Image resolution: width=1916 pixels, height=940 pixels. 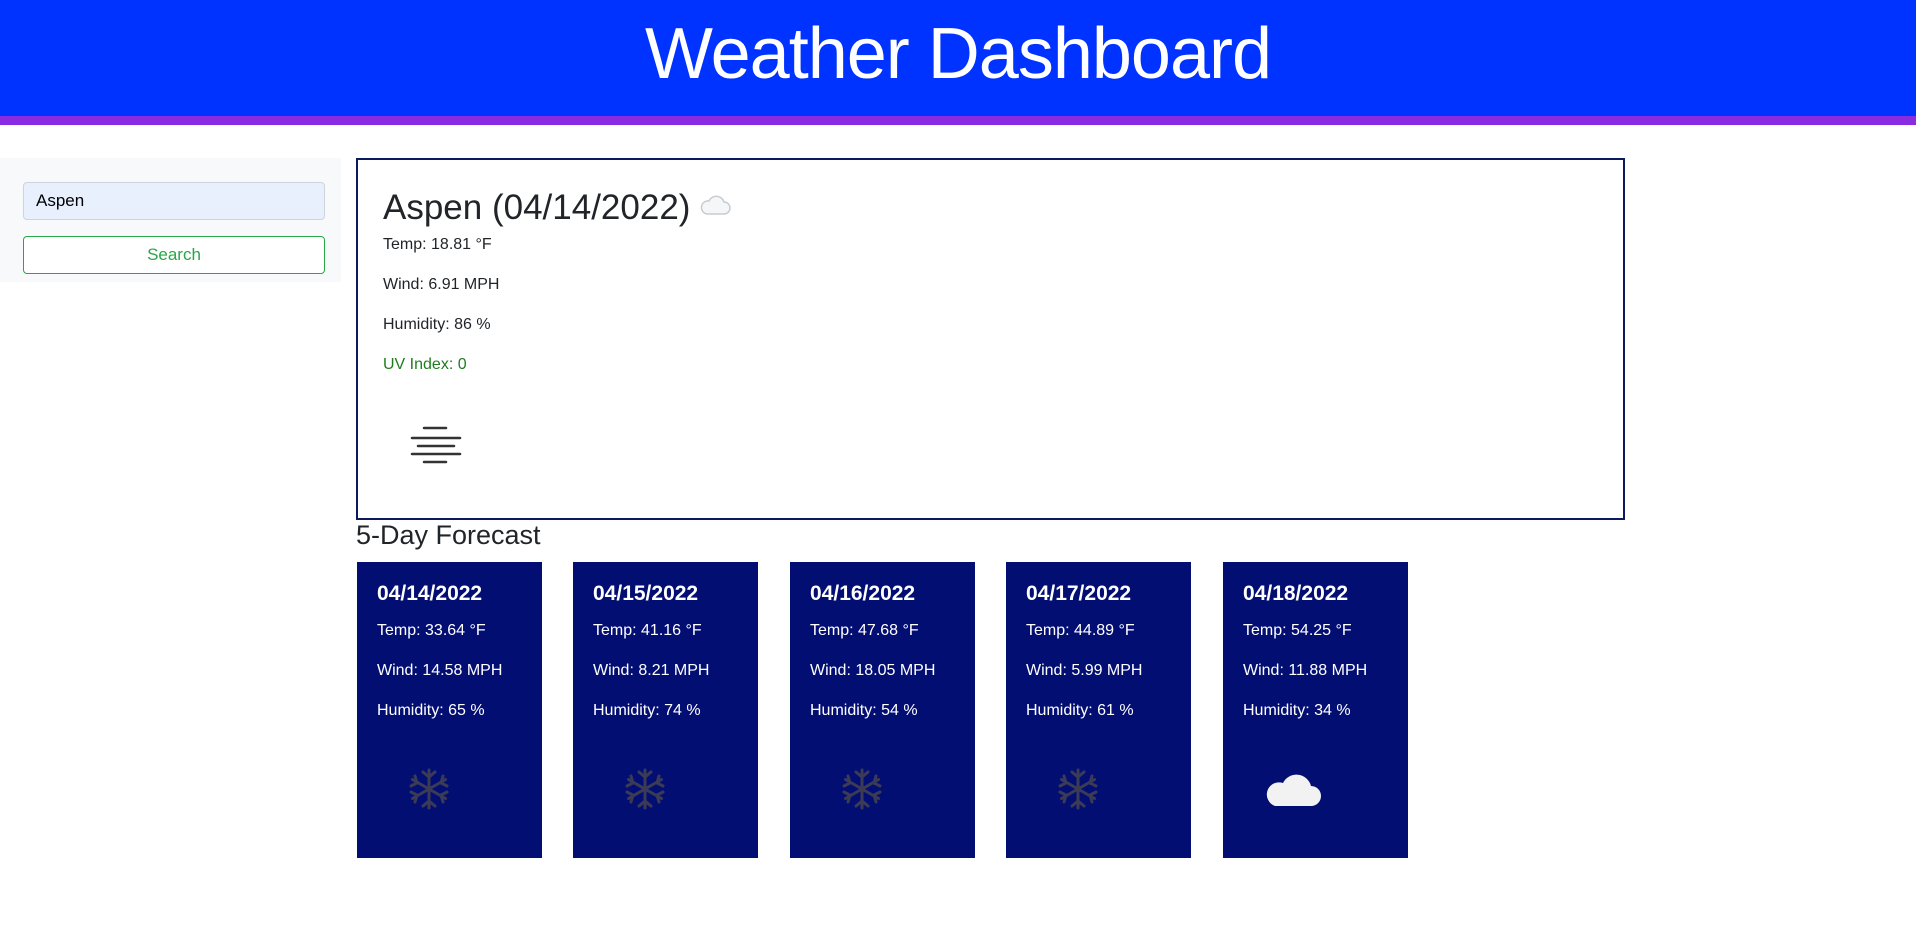 What do you see at coordinates (425, 364) in the screenshot?
I see `current-uv-index: UV Index: 0` at bounding box center [425, 364].